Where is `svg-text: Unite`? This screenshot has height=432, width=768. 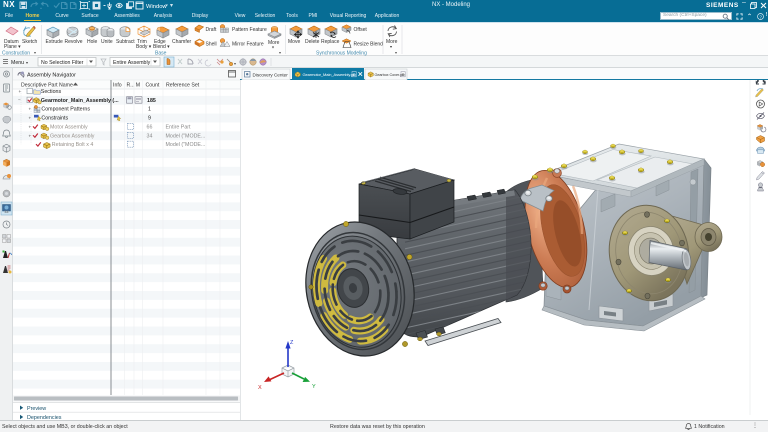 svg-text: Unite is located at coordinates (107, 42).